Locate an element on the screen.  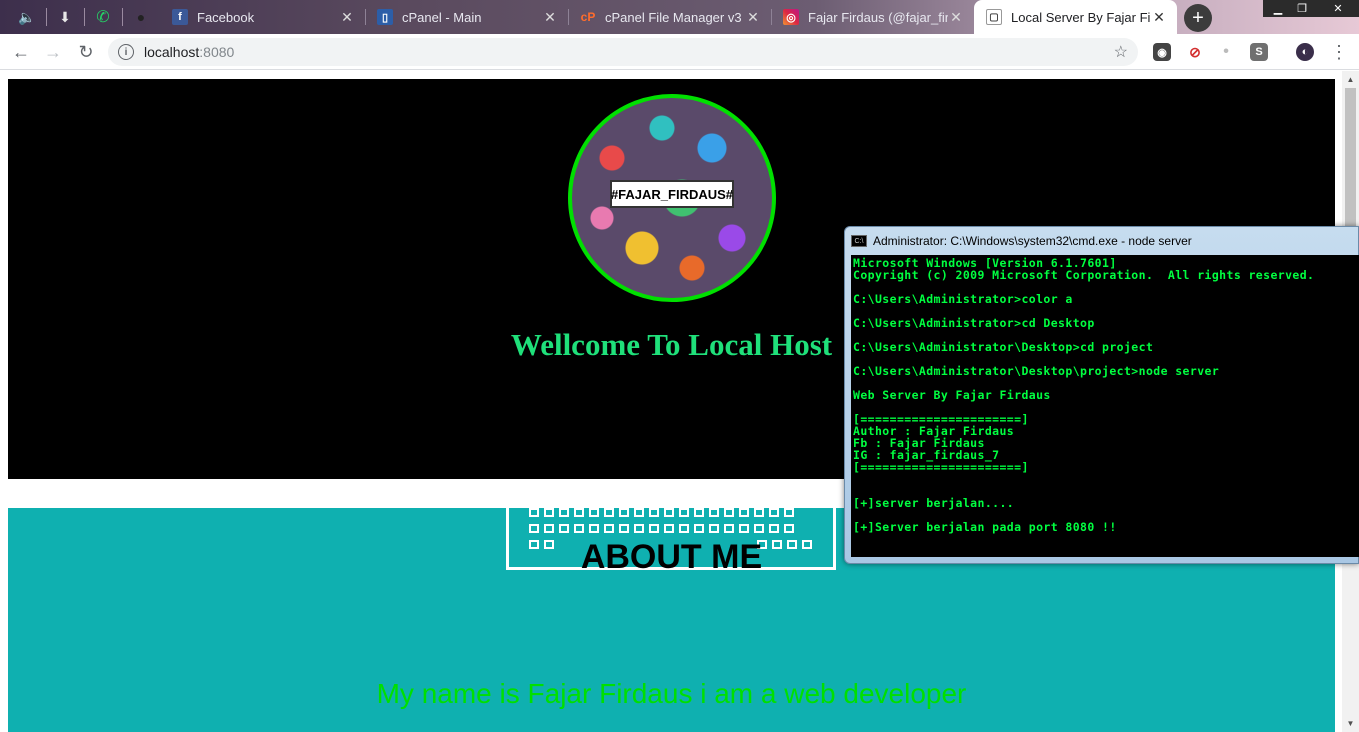
tab-instagram: ◎ Fajar Firdaus (@fajar_firda ✕ is located at coordinates (872, 17).